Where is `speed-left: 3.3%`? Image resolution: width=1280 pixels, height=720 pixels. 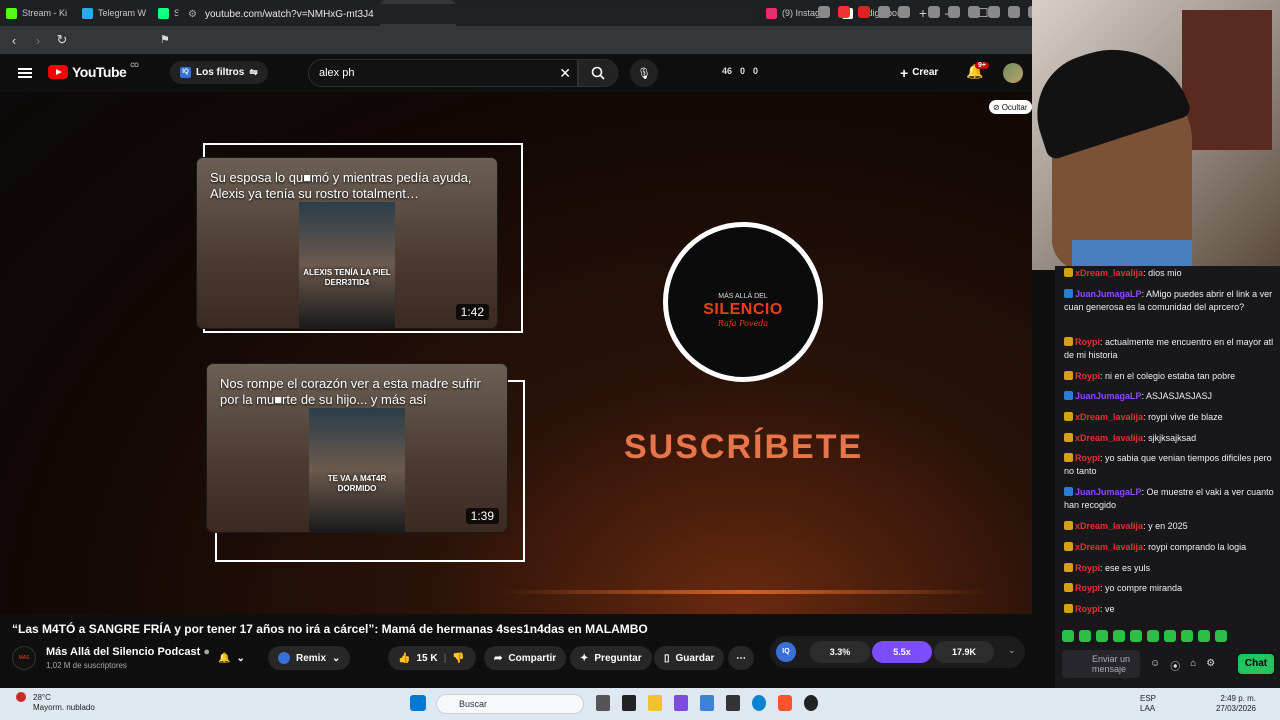 speed-left: 3.3% is located at coordinates (840, 652).